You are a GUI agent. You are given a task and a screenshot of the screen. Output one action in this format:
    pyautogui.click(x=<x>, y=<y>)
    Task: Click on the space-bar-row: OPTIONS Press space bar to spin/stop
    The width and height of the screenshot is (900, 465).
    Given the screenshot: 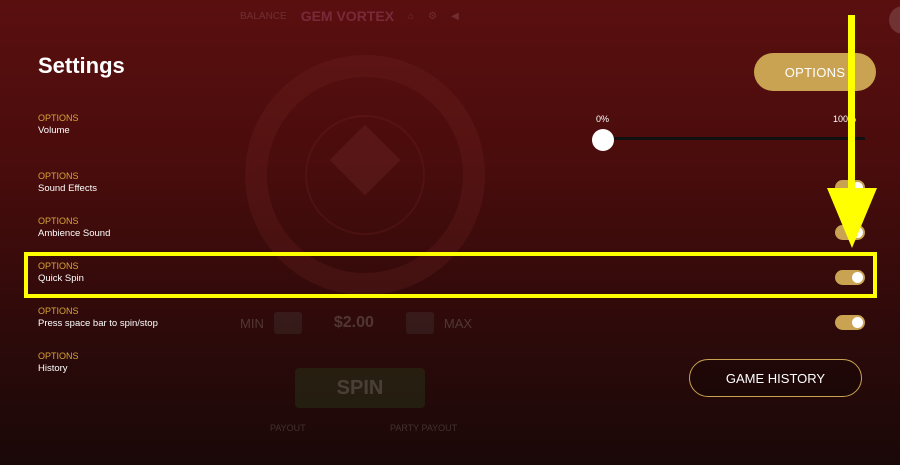 What is the action you would take?
    pyautogui.click(x=453, y=318)
    